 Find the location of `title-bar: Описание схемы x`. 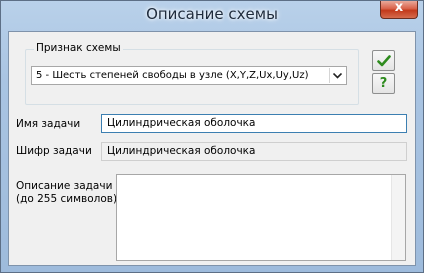

title-bar: Описание схемы x is located at coordinates (212, 15).